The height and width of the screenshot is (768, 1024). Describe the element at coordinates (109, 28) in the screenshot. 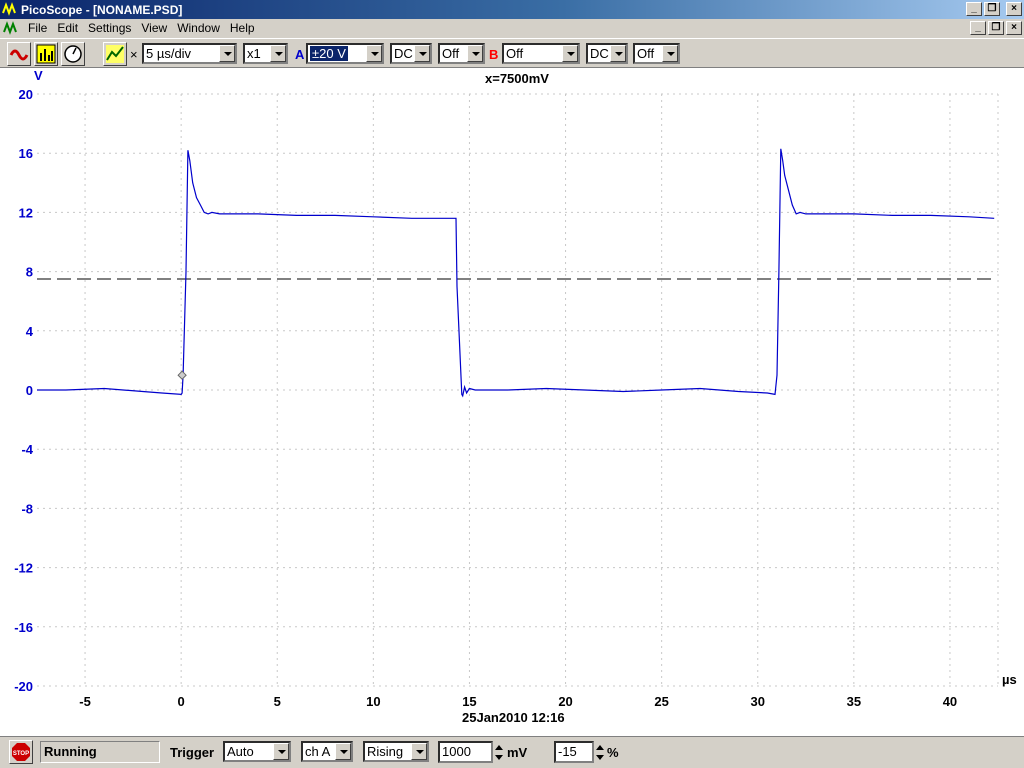

I see `menu-settings: Settings` at that location.